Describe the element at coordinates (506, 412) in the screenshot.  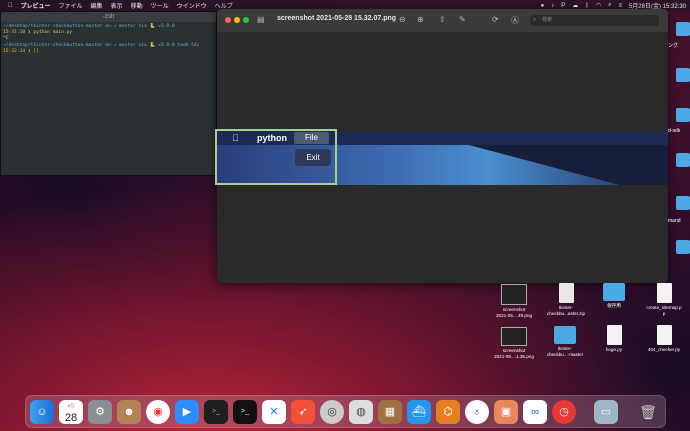
I see `ai-app-icon: ▣` at that location.